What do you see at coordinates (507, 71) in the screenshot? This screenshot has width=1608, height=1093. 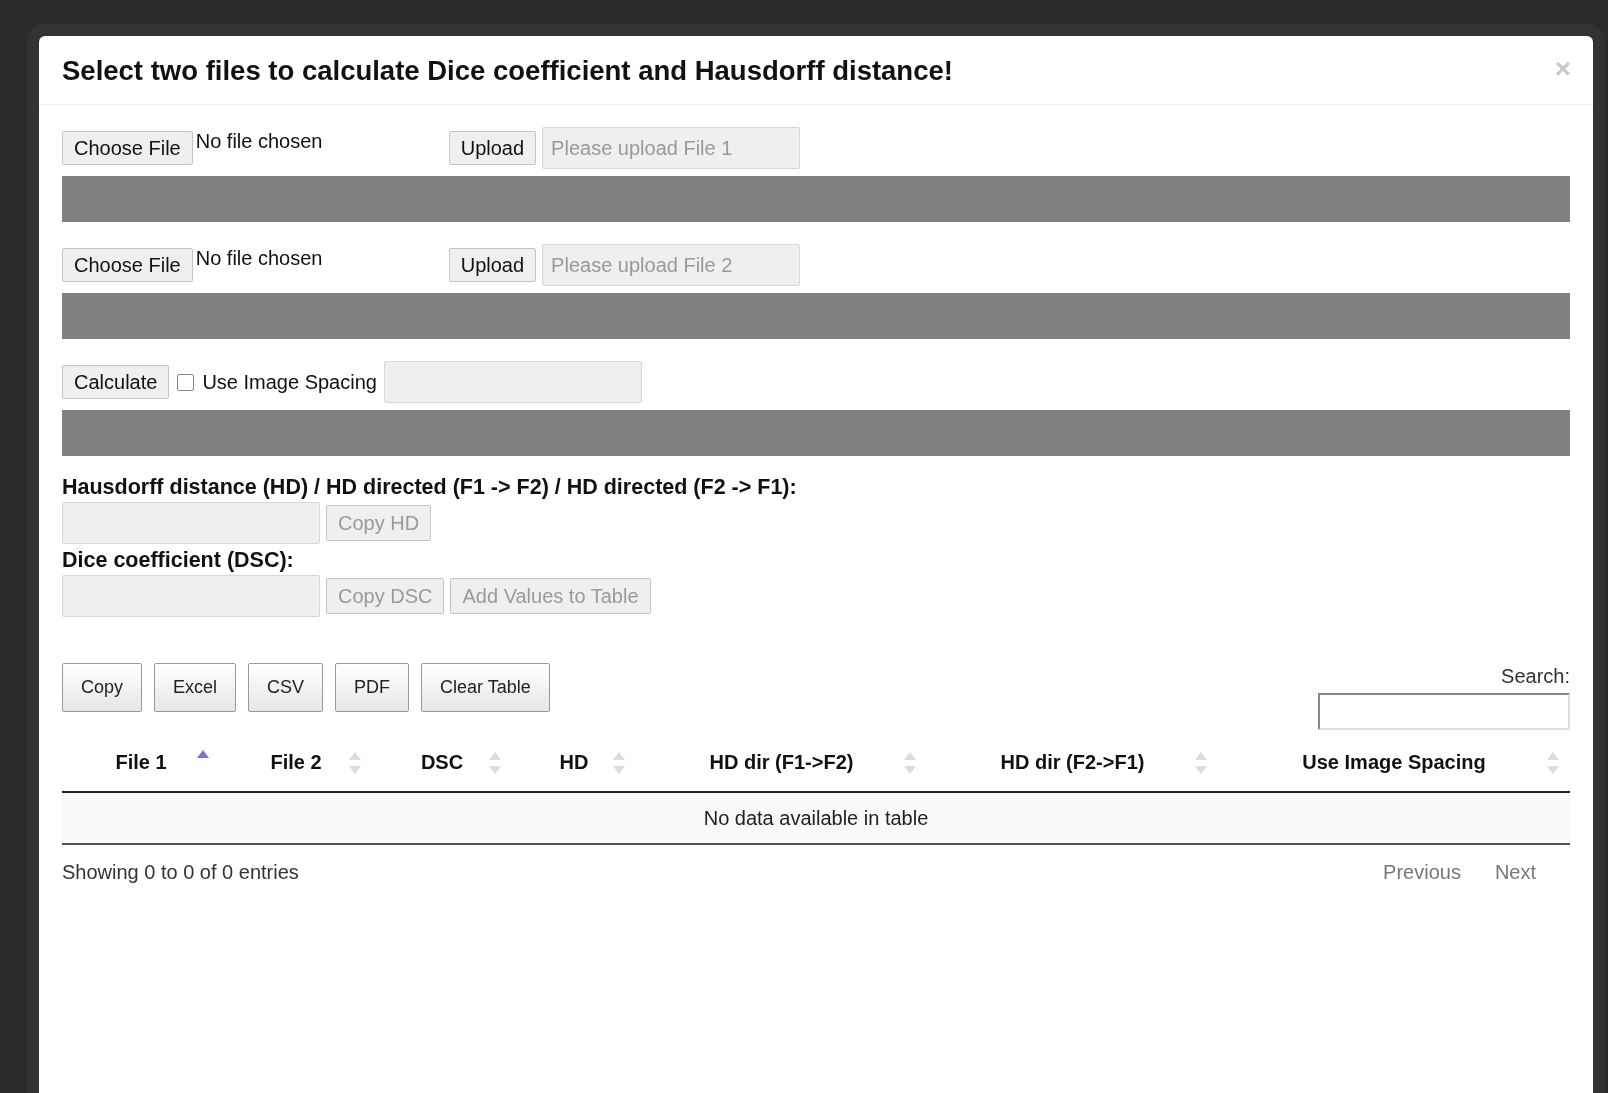 I see `dialog-title: Select two files to calculate Dice coefficient and Hausdorff distance!` at bounding box center [507, 71].